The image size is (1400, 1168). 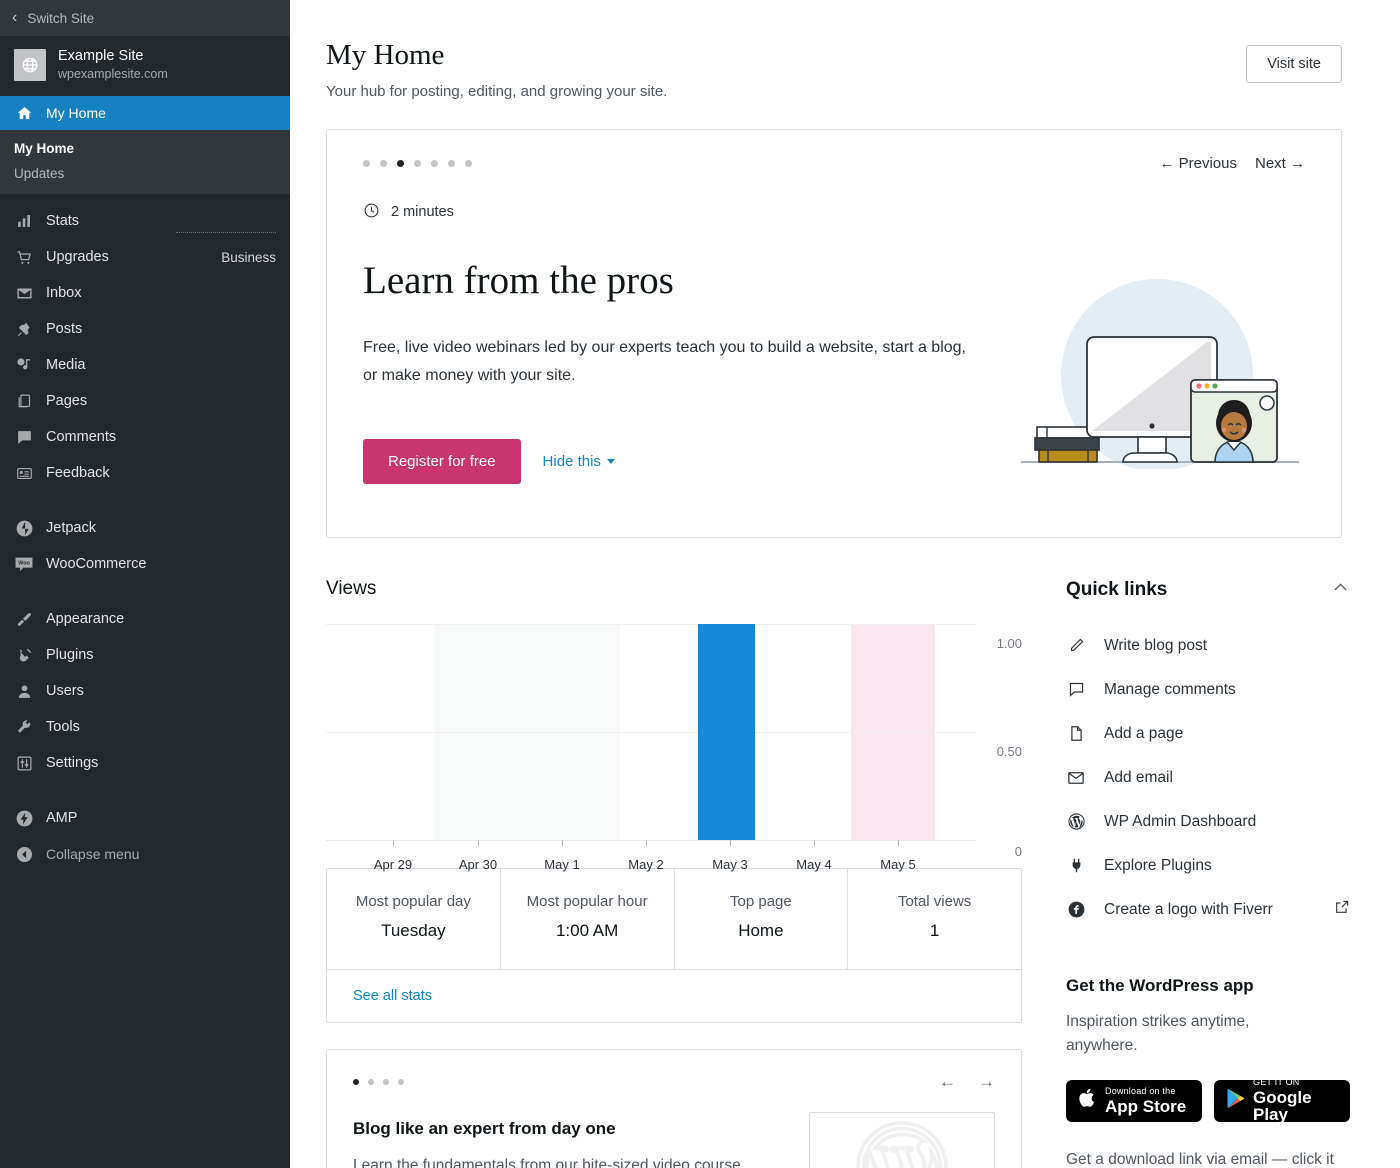 What do you see at coordinates (93, 854) in the screenshot?
I see `sidebar-item-label: Collapse menu` at bounding box center [93, 854].